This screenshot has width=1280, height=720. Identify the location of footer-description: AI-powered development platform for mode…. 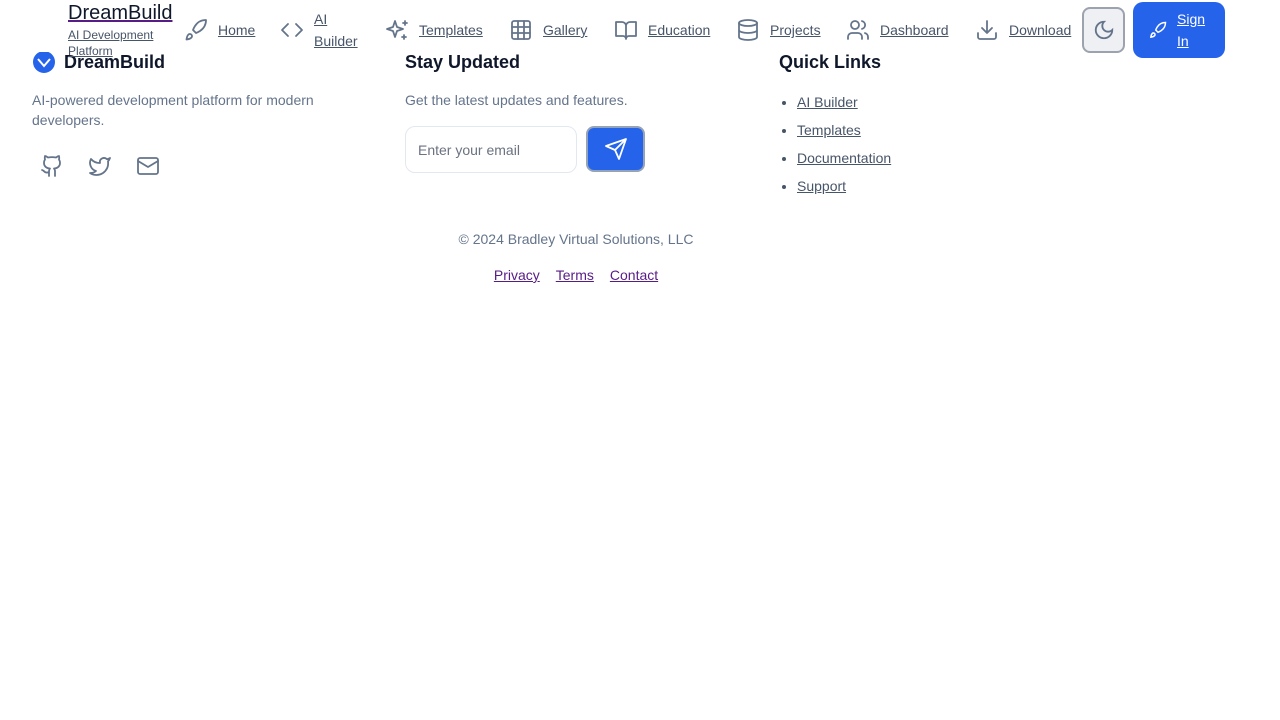
(173, 110).